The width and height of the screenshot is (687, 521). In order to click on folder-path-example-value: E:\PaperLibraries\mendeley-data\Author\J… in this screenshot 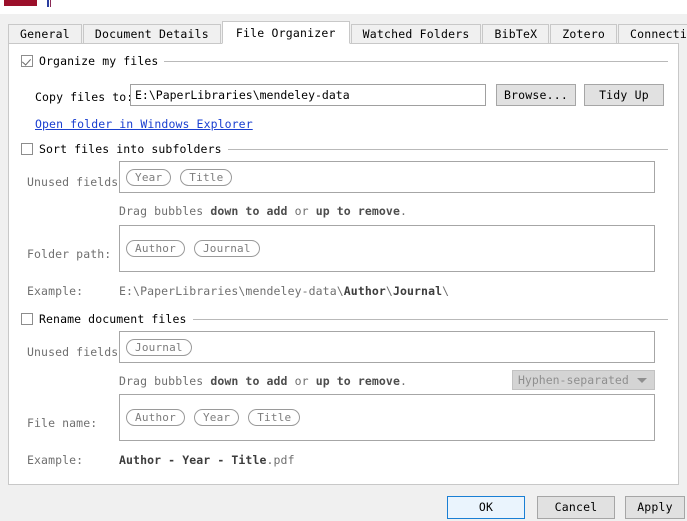, I will do `click(284, 291)`.